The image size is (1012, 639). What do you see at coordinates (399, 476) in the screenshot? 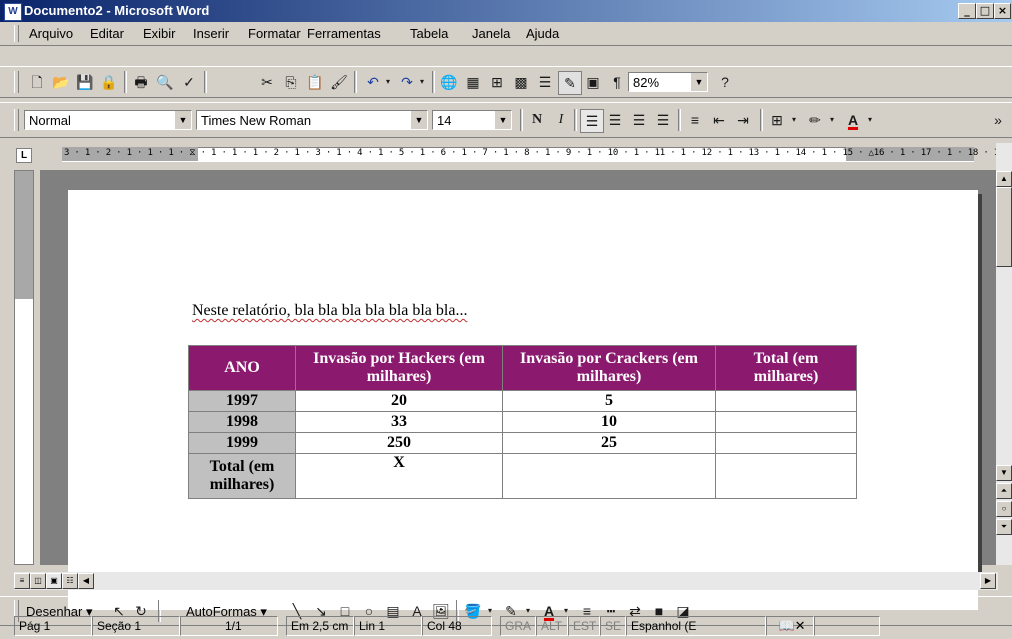
I see `table-cell: X` at bounding box center [399, 476].